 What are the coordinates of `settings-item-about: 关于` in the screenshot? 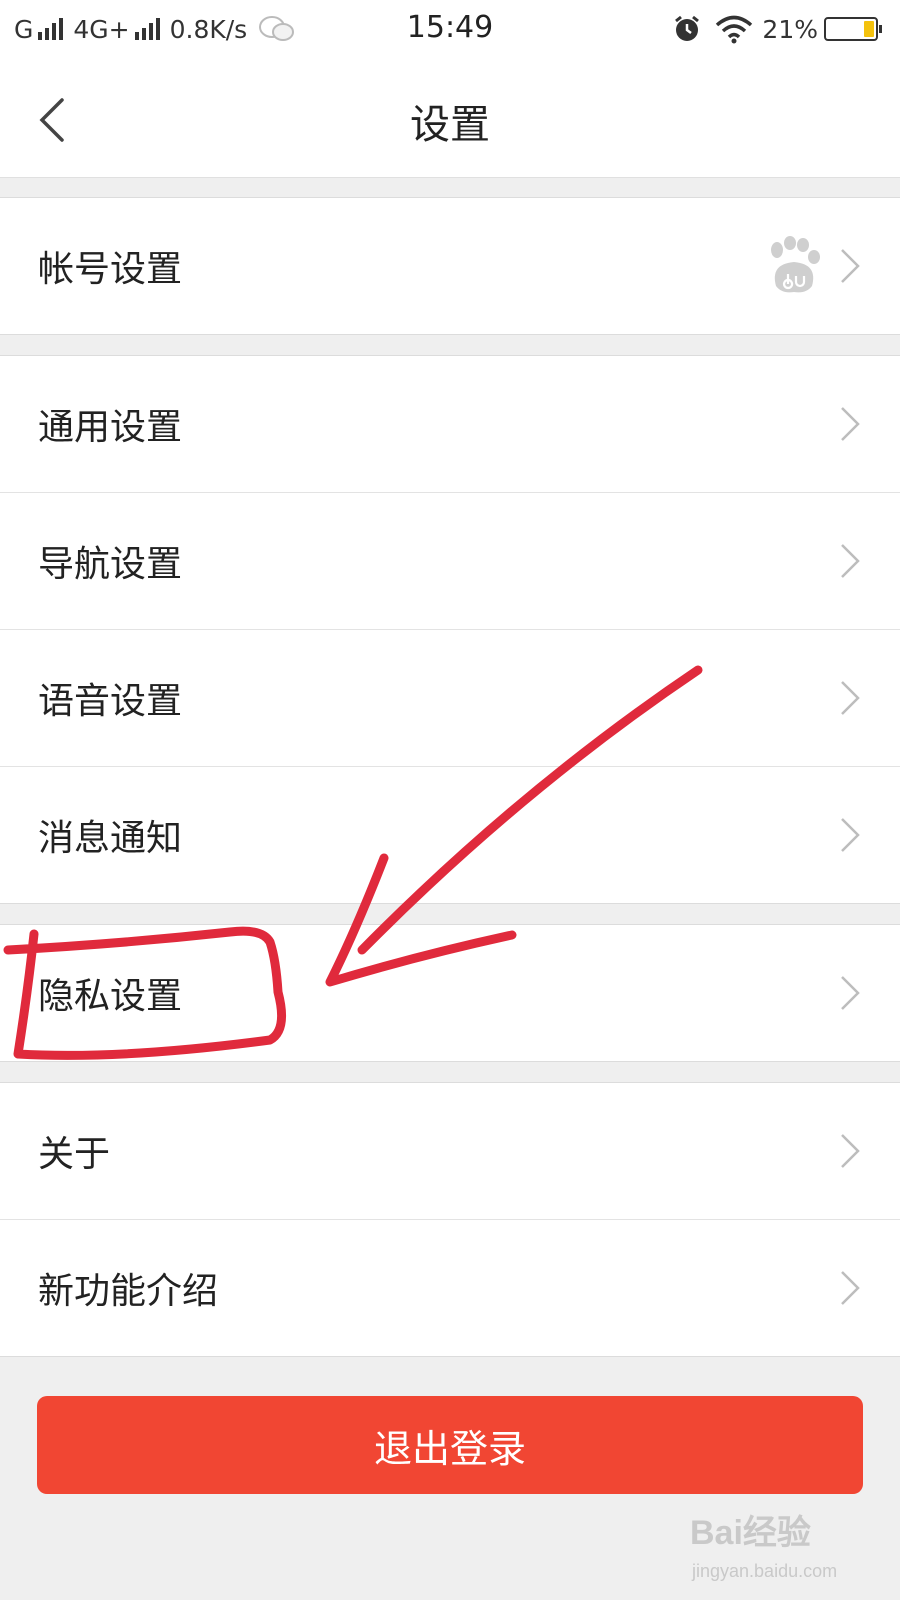 It's located at (450, 1151).